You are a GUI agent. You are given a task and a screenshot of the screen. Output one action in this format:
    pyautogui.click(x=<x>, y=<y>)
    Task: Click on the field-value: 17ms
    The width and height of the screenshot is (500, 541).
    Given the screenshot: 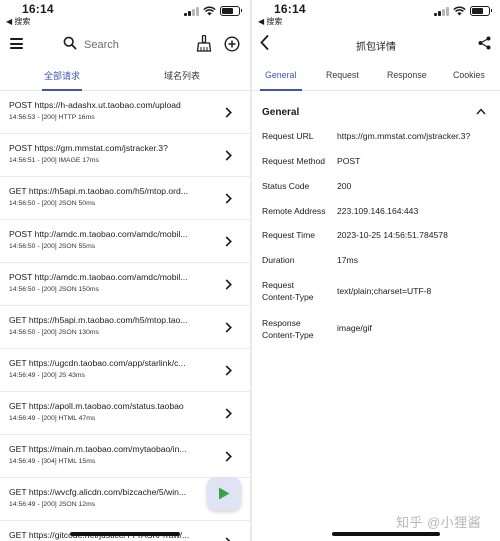 What is the action you would take?
    pyautogui.click(x=348, y=260)
    